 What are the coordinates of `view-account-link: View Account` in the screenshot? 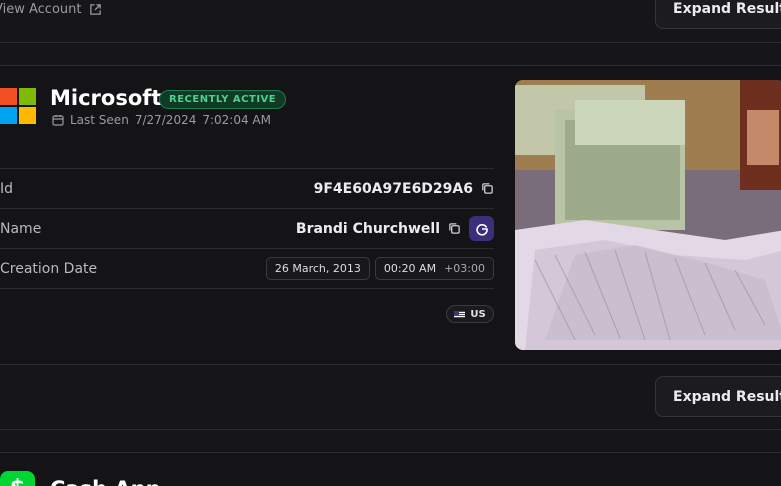 It's located at (51, 9).